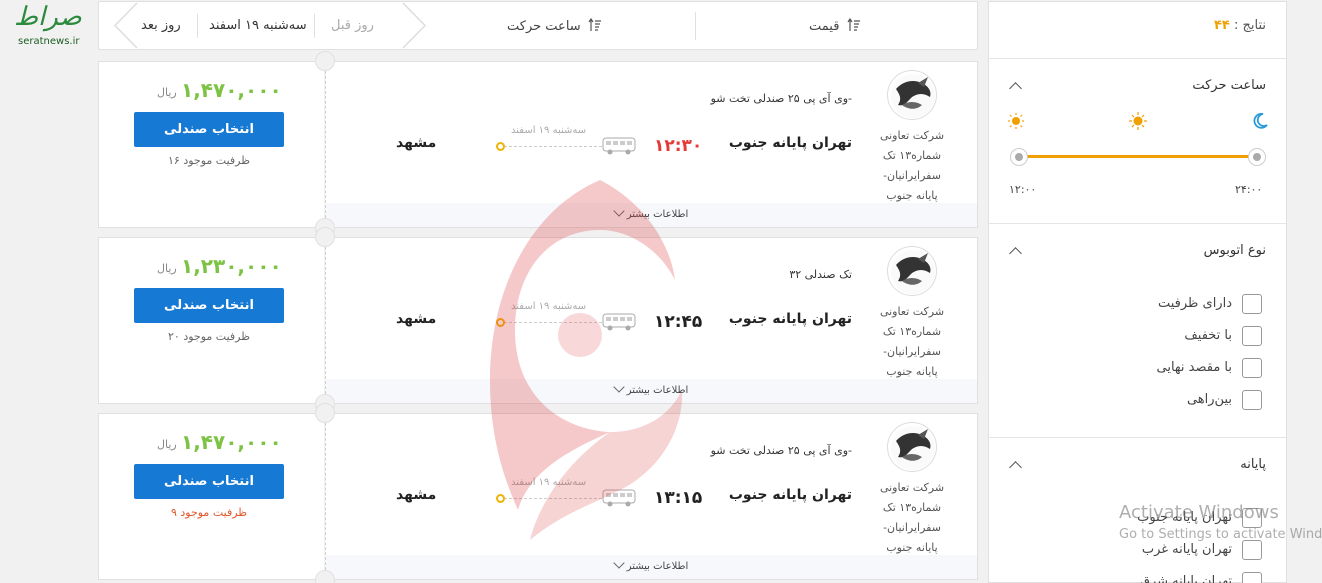  Describe the element at coordinates (1199, 512) in the screenshot. I see `activate-windows-title: Activate Windows` at that location.